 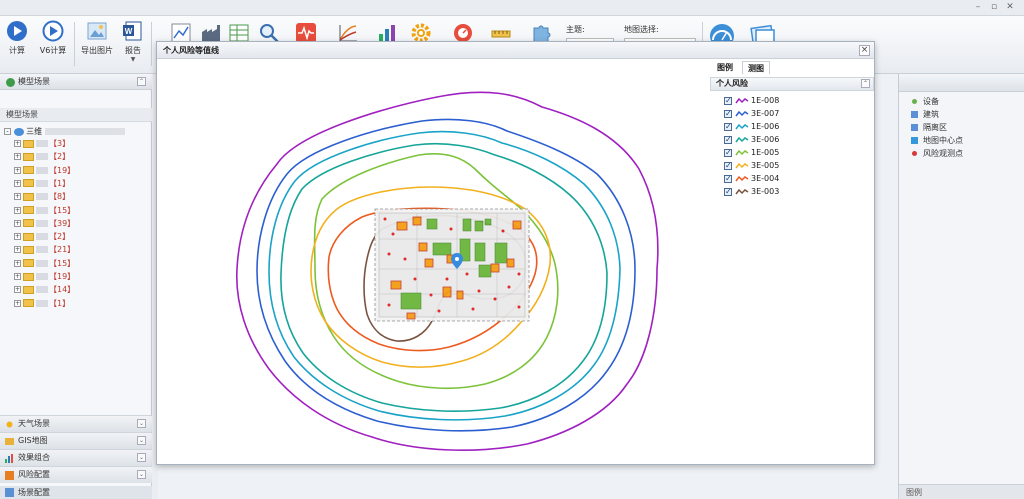 I want to click on play-icon, so click(x=17, y=31).